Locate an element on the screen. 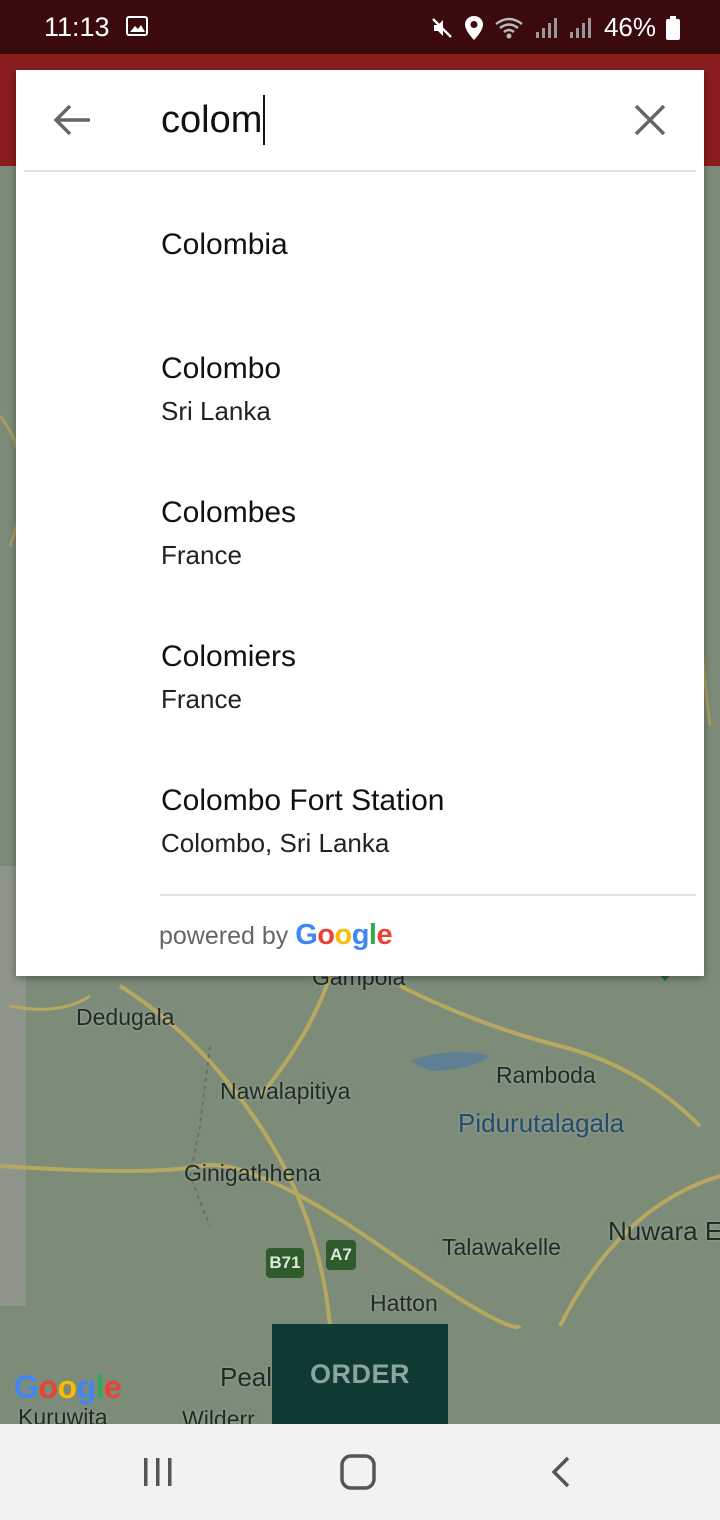  result-item: Colombo Fort Station Colombo, Sri Lanka is located at coordinates (360, 820).